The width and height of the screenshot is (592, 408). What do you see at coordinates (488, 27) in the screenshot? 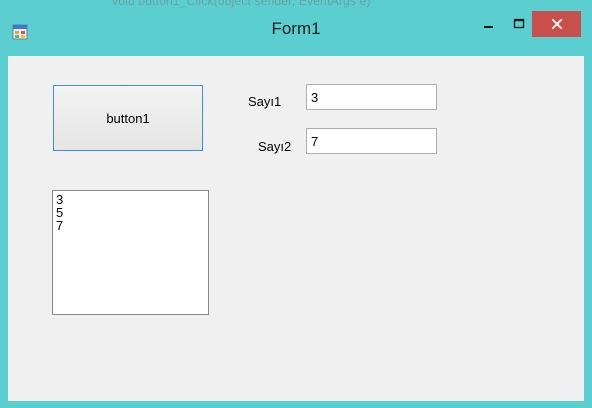
I see `minimize-icon` at bounding box center [488, 27].